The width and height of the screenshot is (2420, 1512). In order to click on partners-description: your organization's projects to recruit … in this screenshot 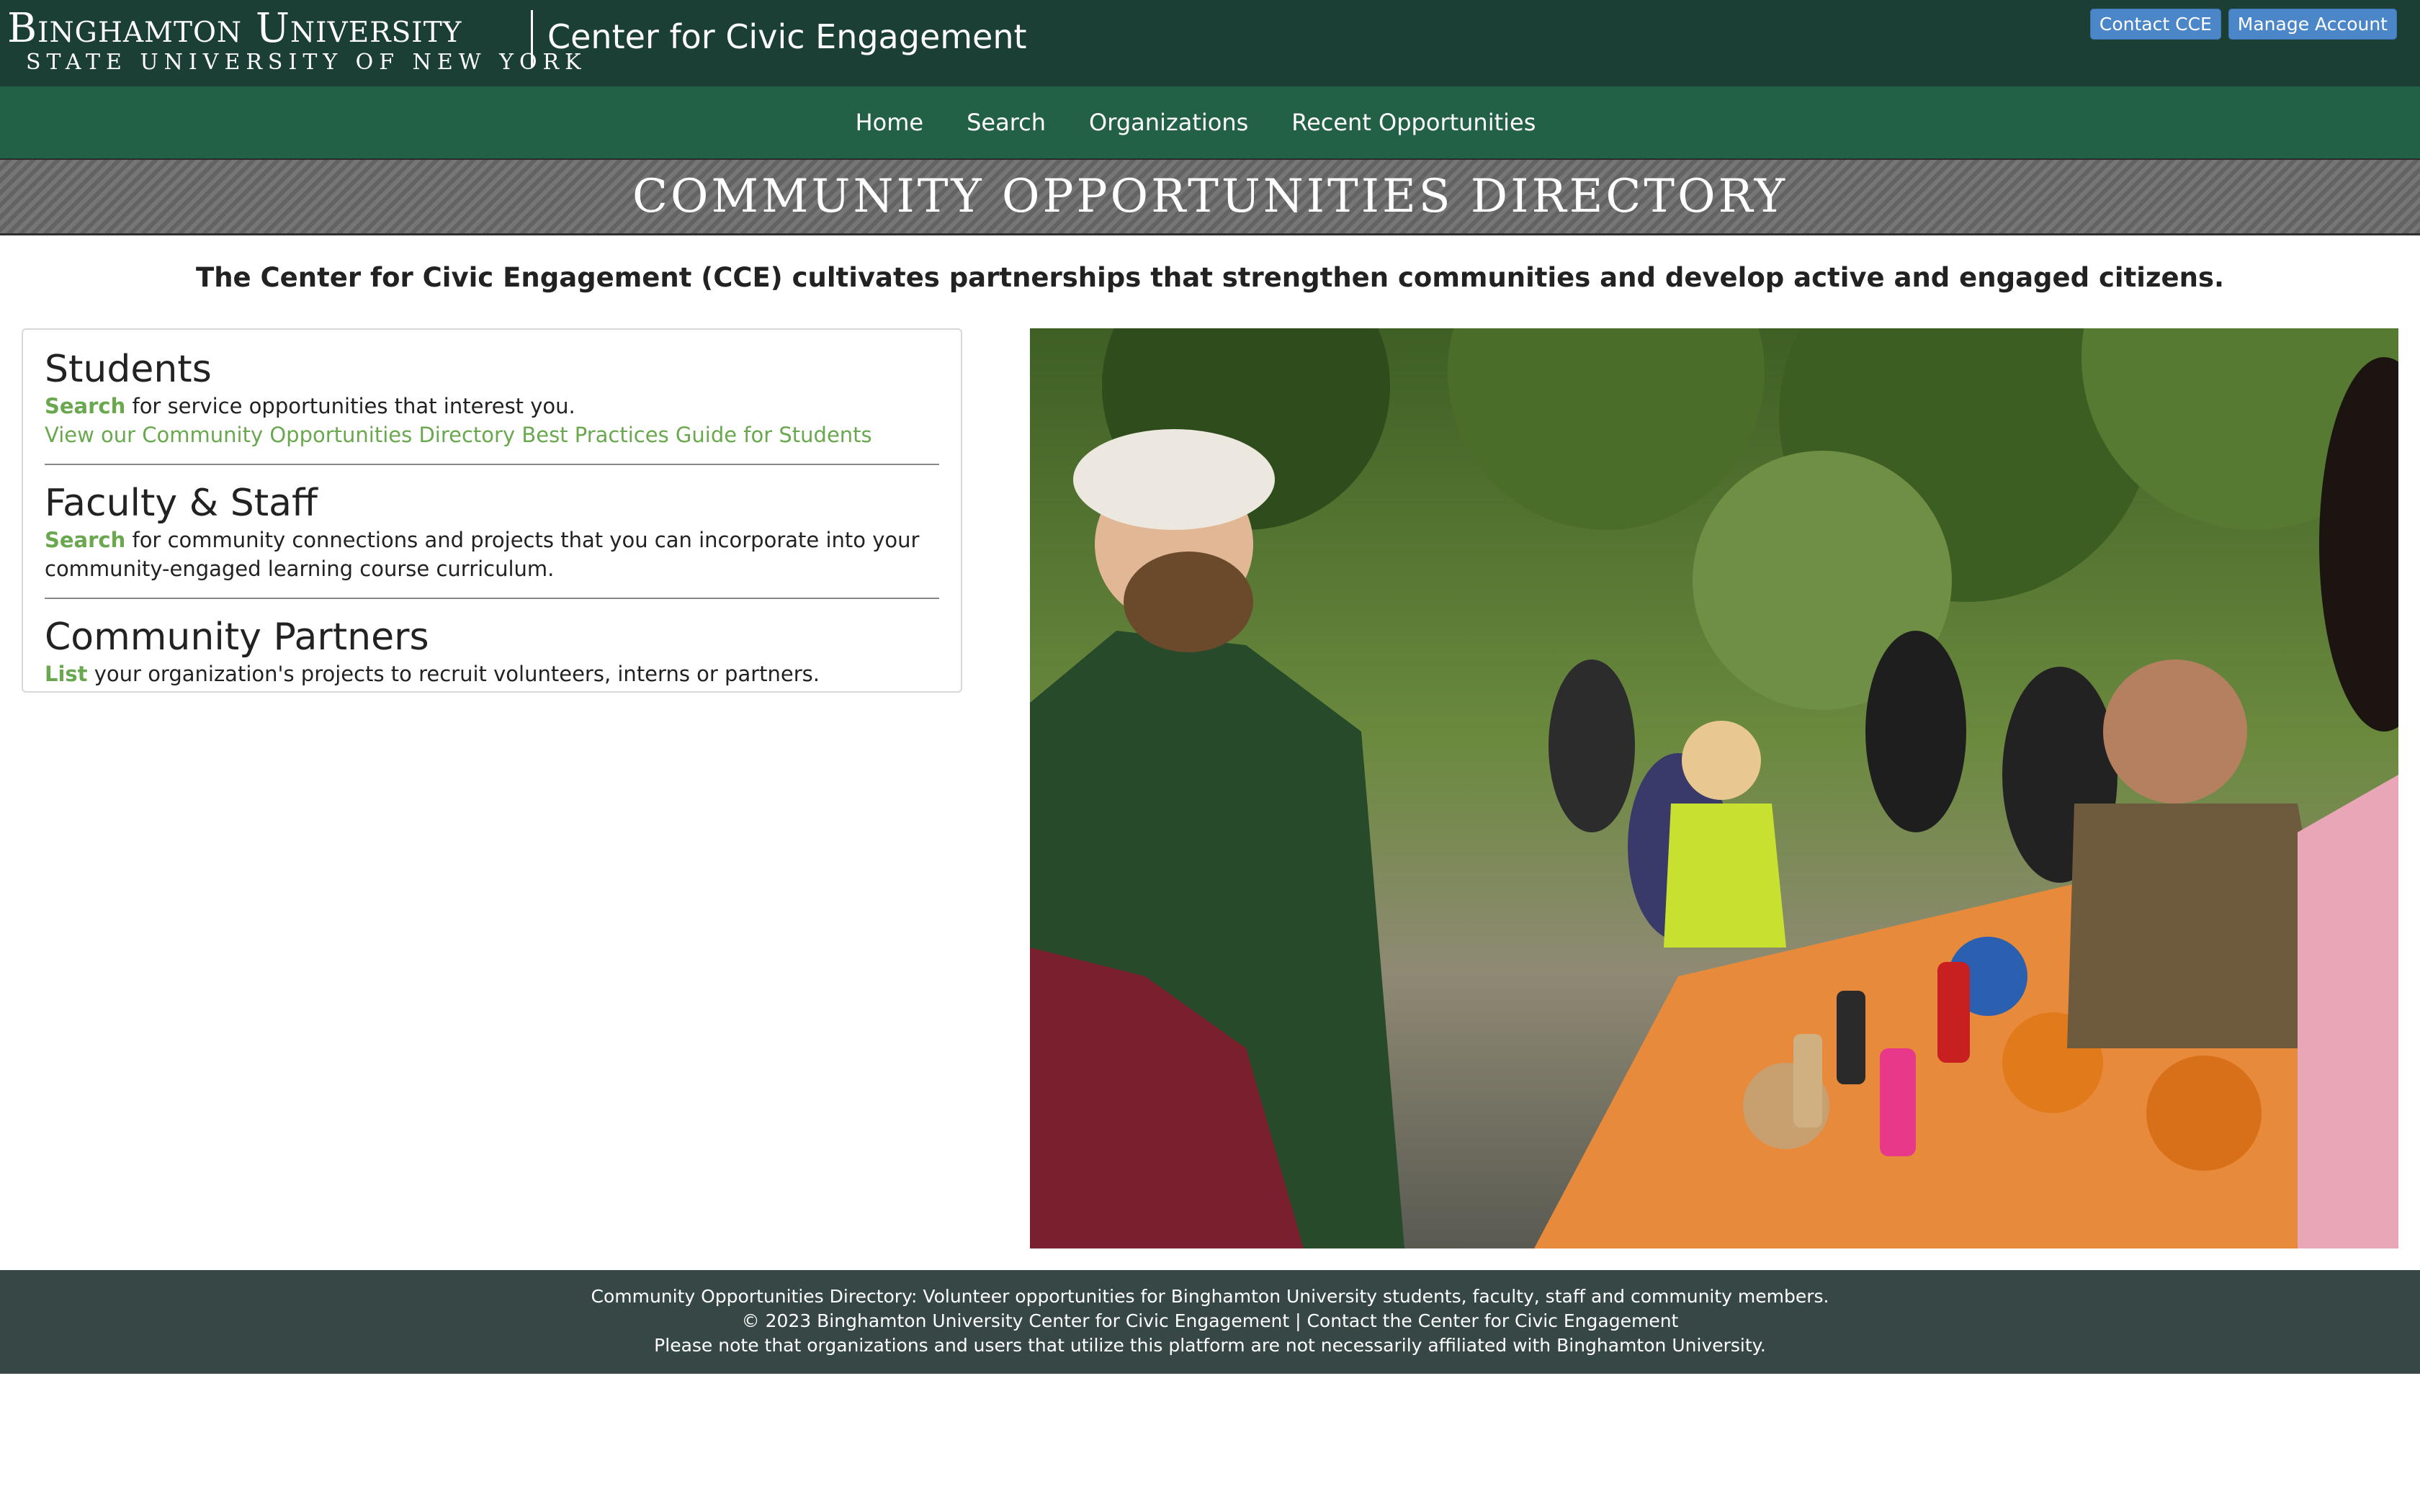, I will do `click(453, 674)`.